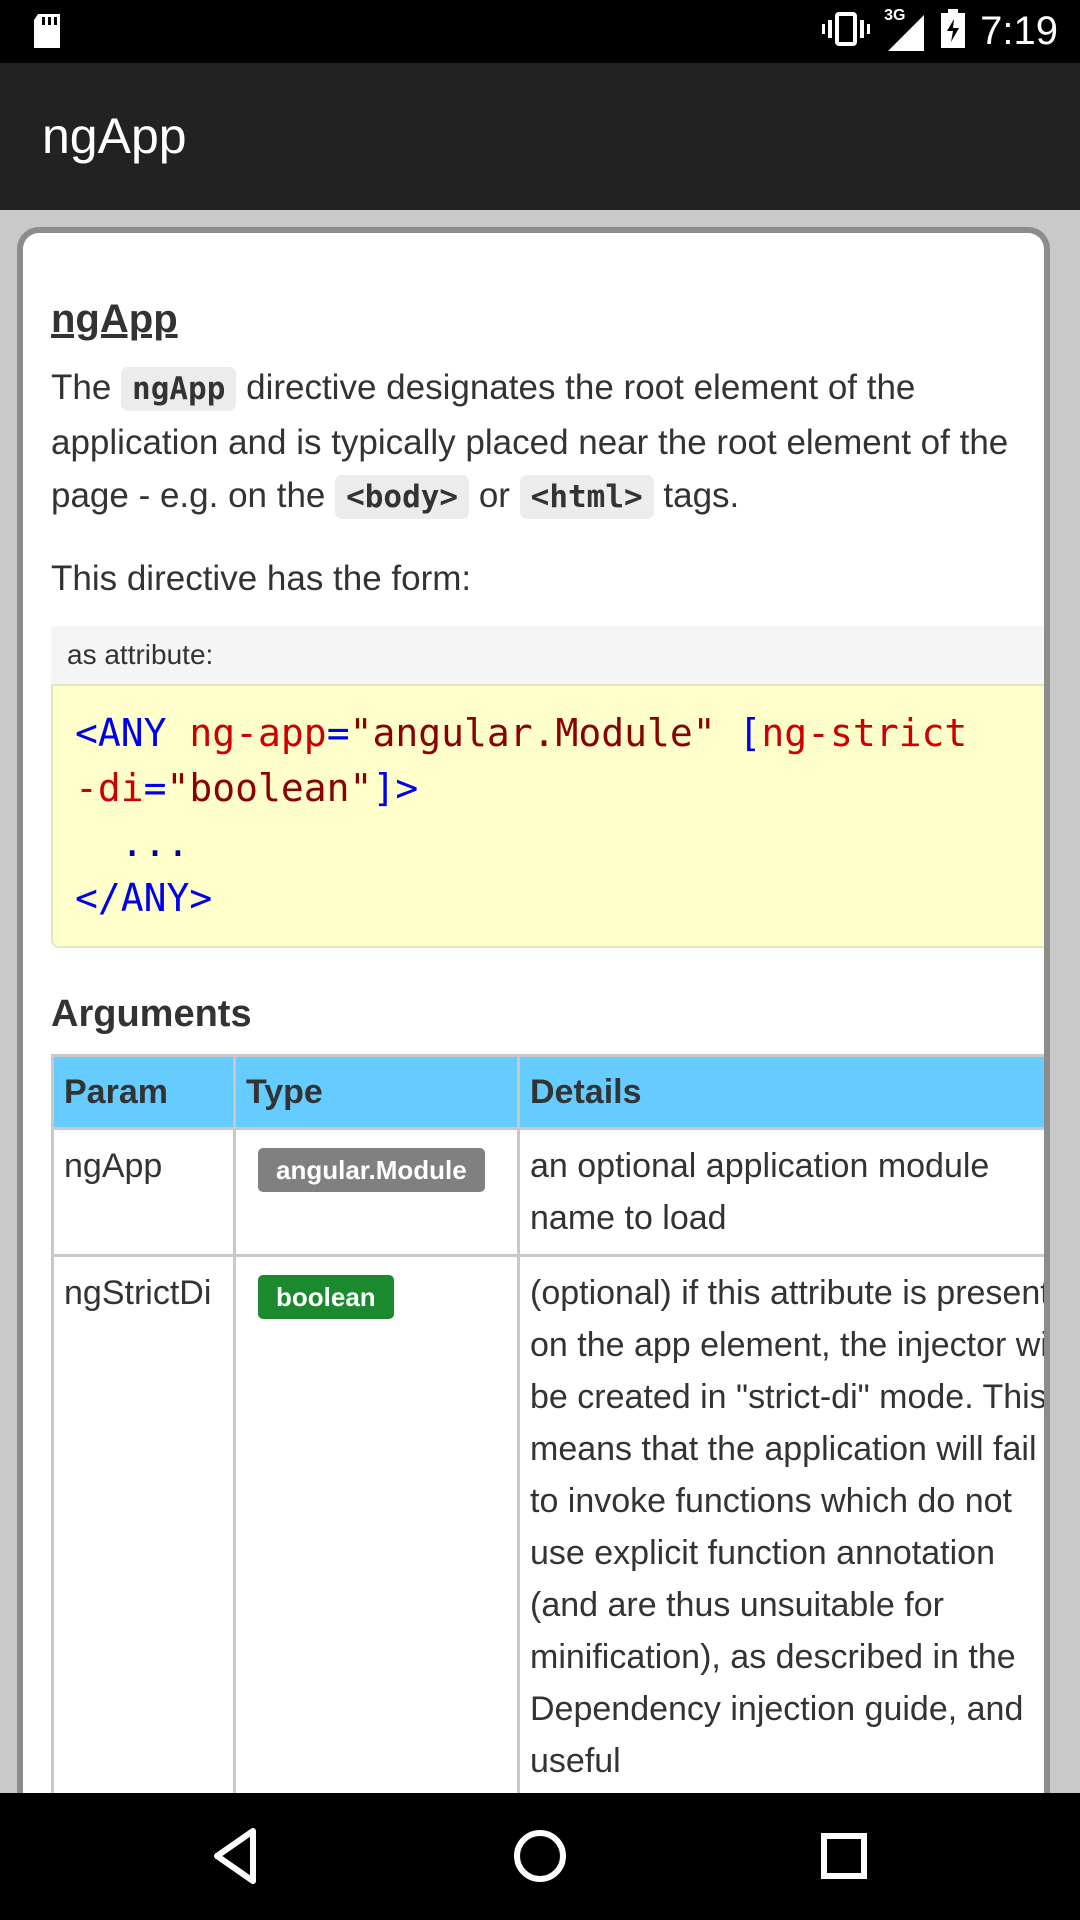 The image size is (1080, 1920). Describe the element at coordinates (179, 389) in the screenshot. I see `code-ngapp: ngApp` at that location.